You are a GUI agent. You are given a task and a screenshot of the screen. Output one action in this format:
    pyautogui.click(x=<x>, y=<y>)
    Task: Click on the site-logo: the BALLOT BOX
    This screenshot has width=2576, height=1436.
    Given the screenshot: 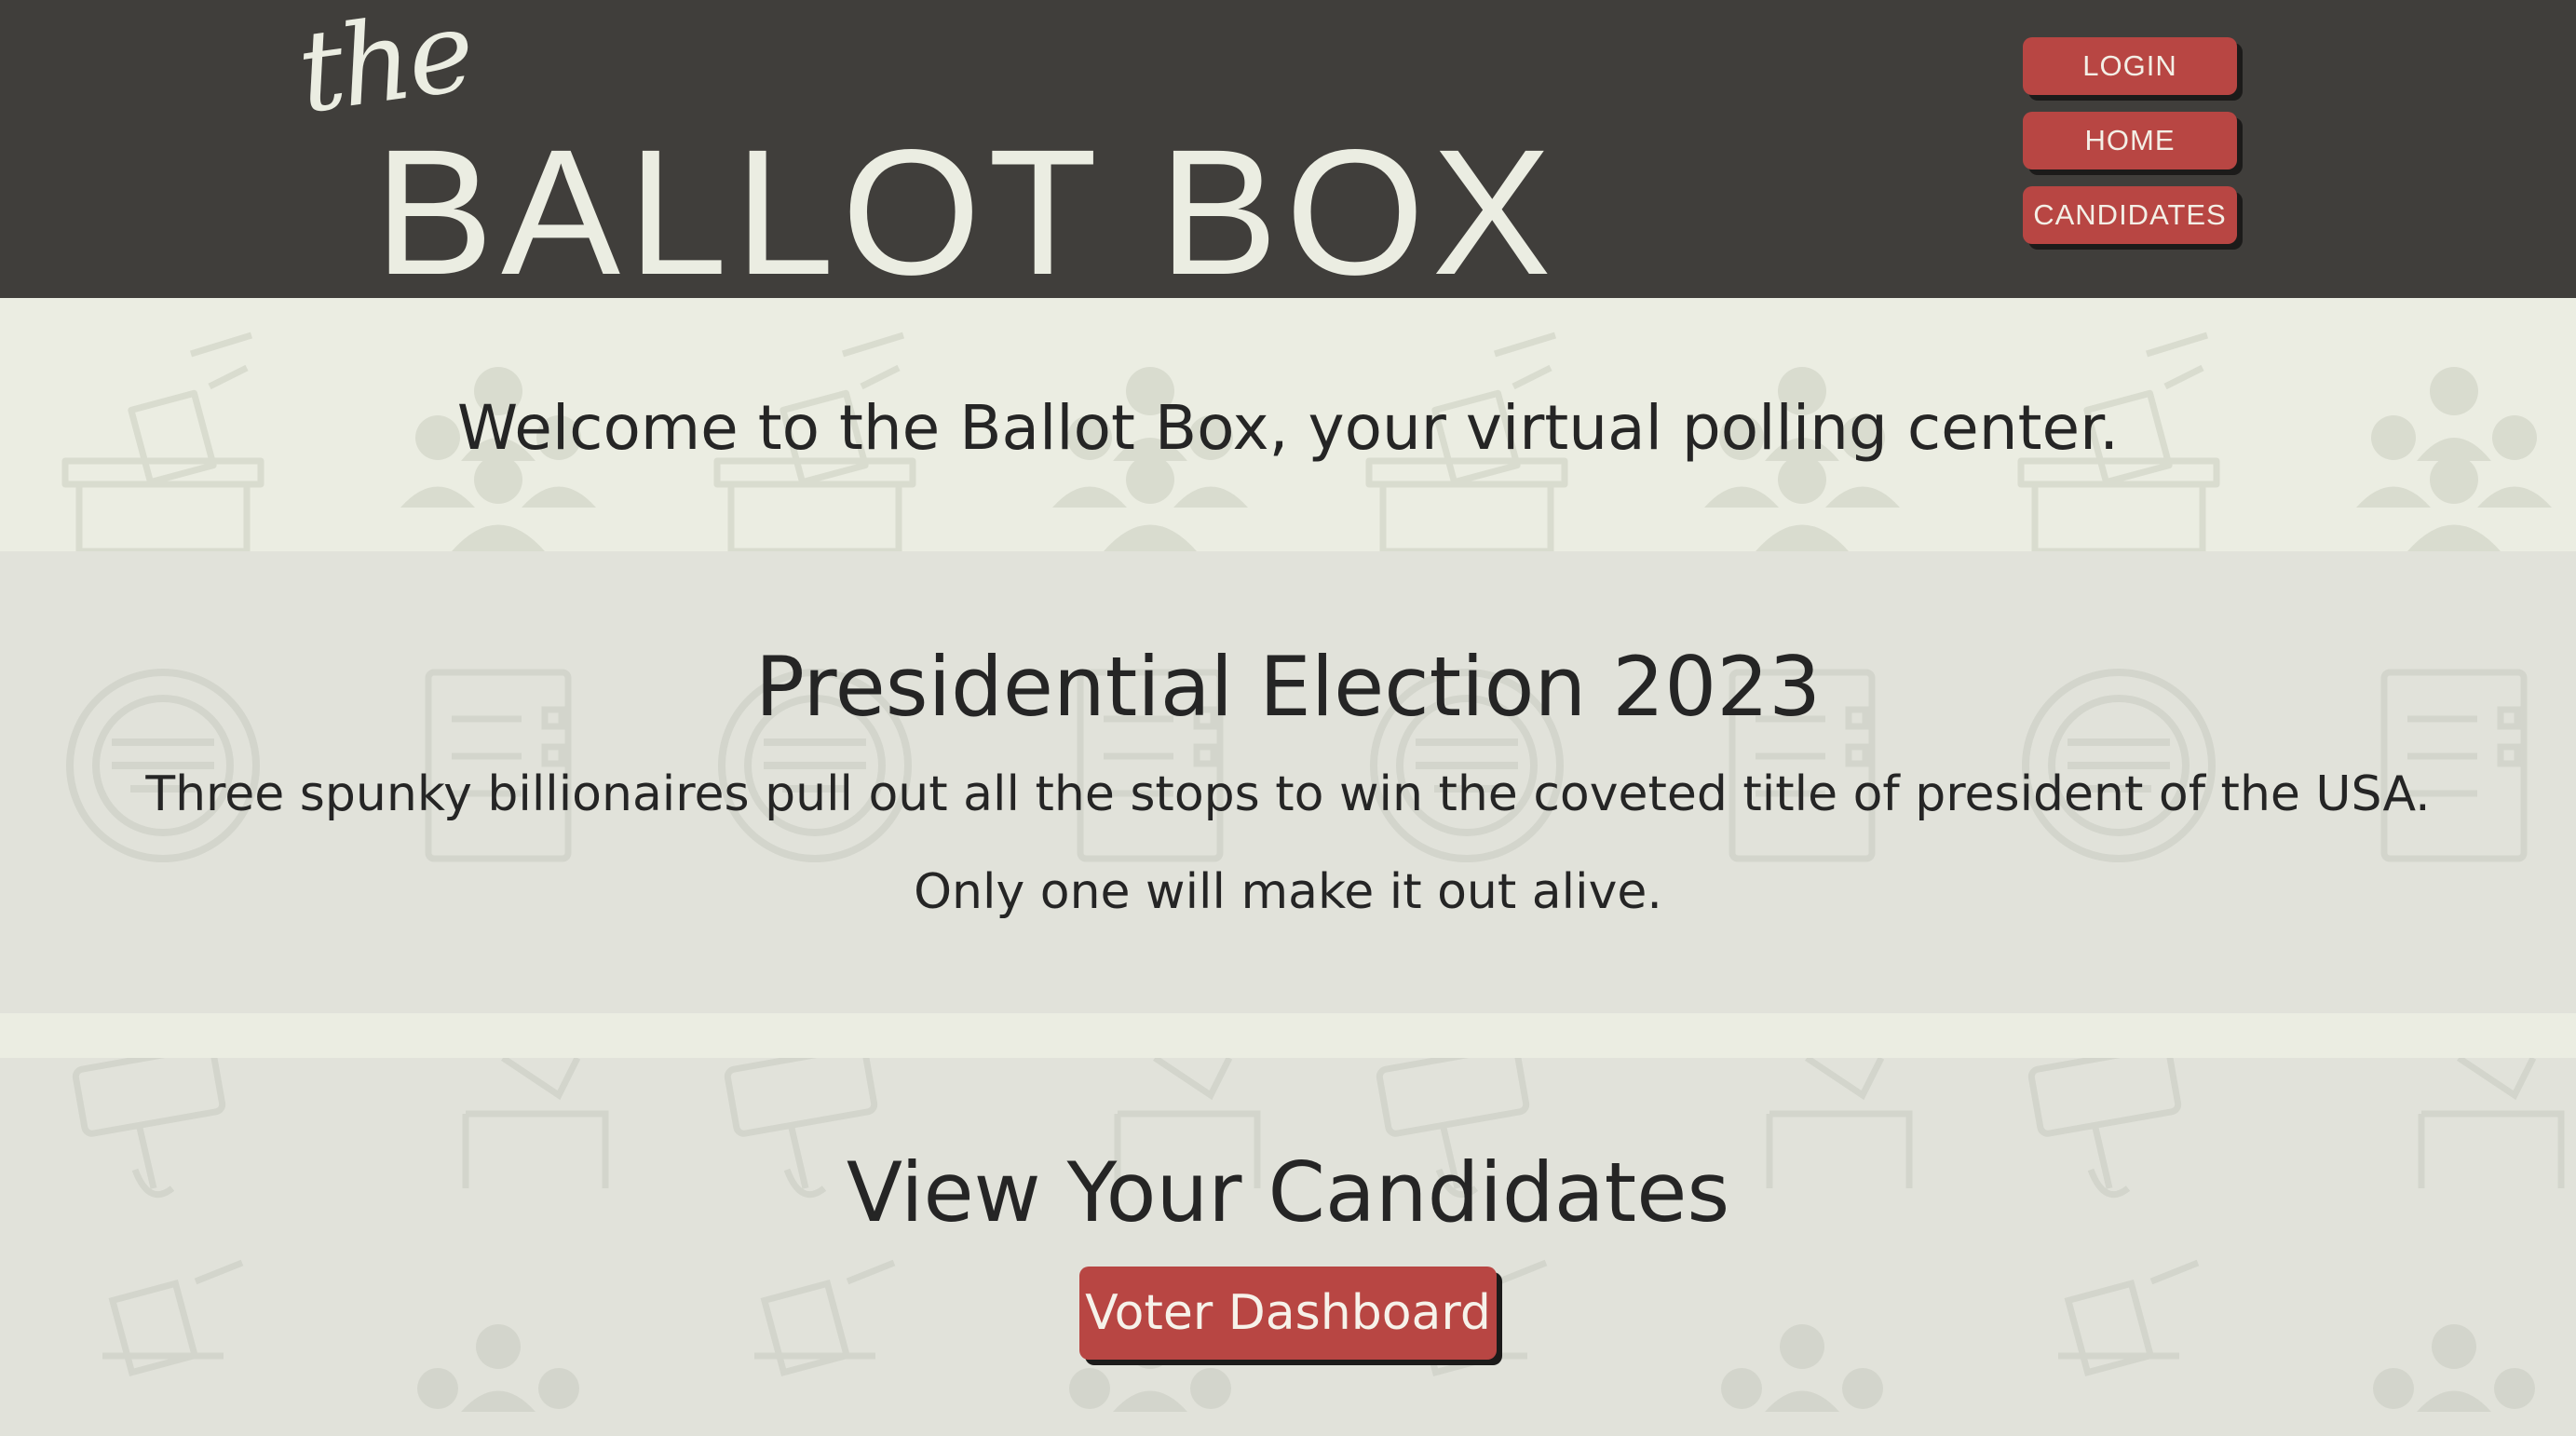 What is the action you would take?
    pyautogui.click(x=921, y=151)
    